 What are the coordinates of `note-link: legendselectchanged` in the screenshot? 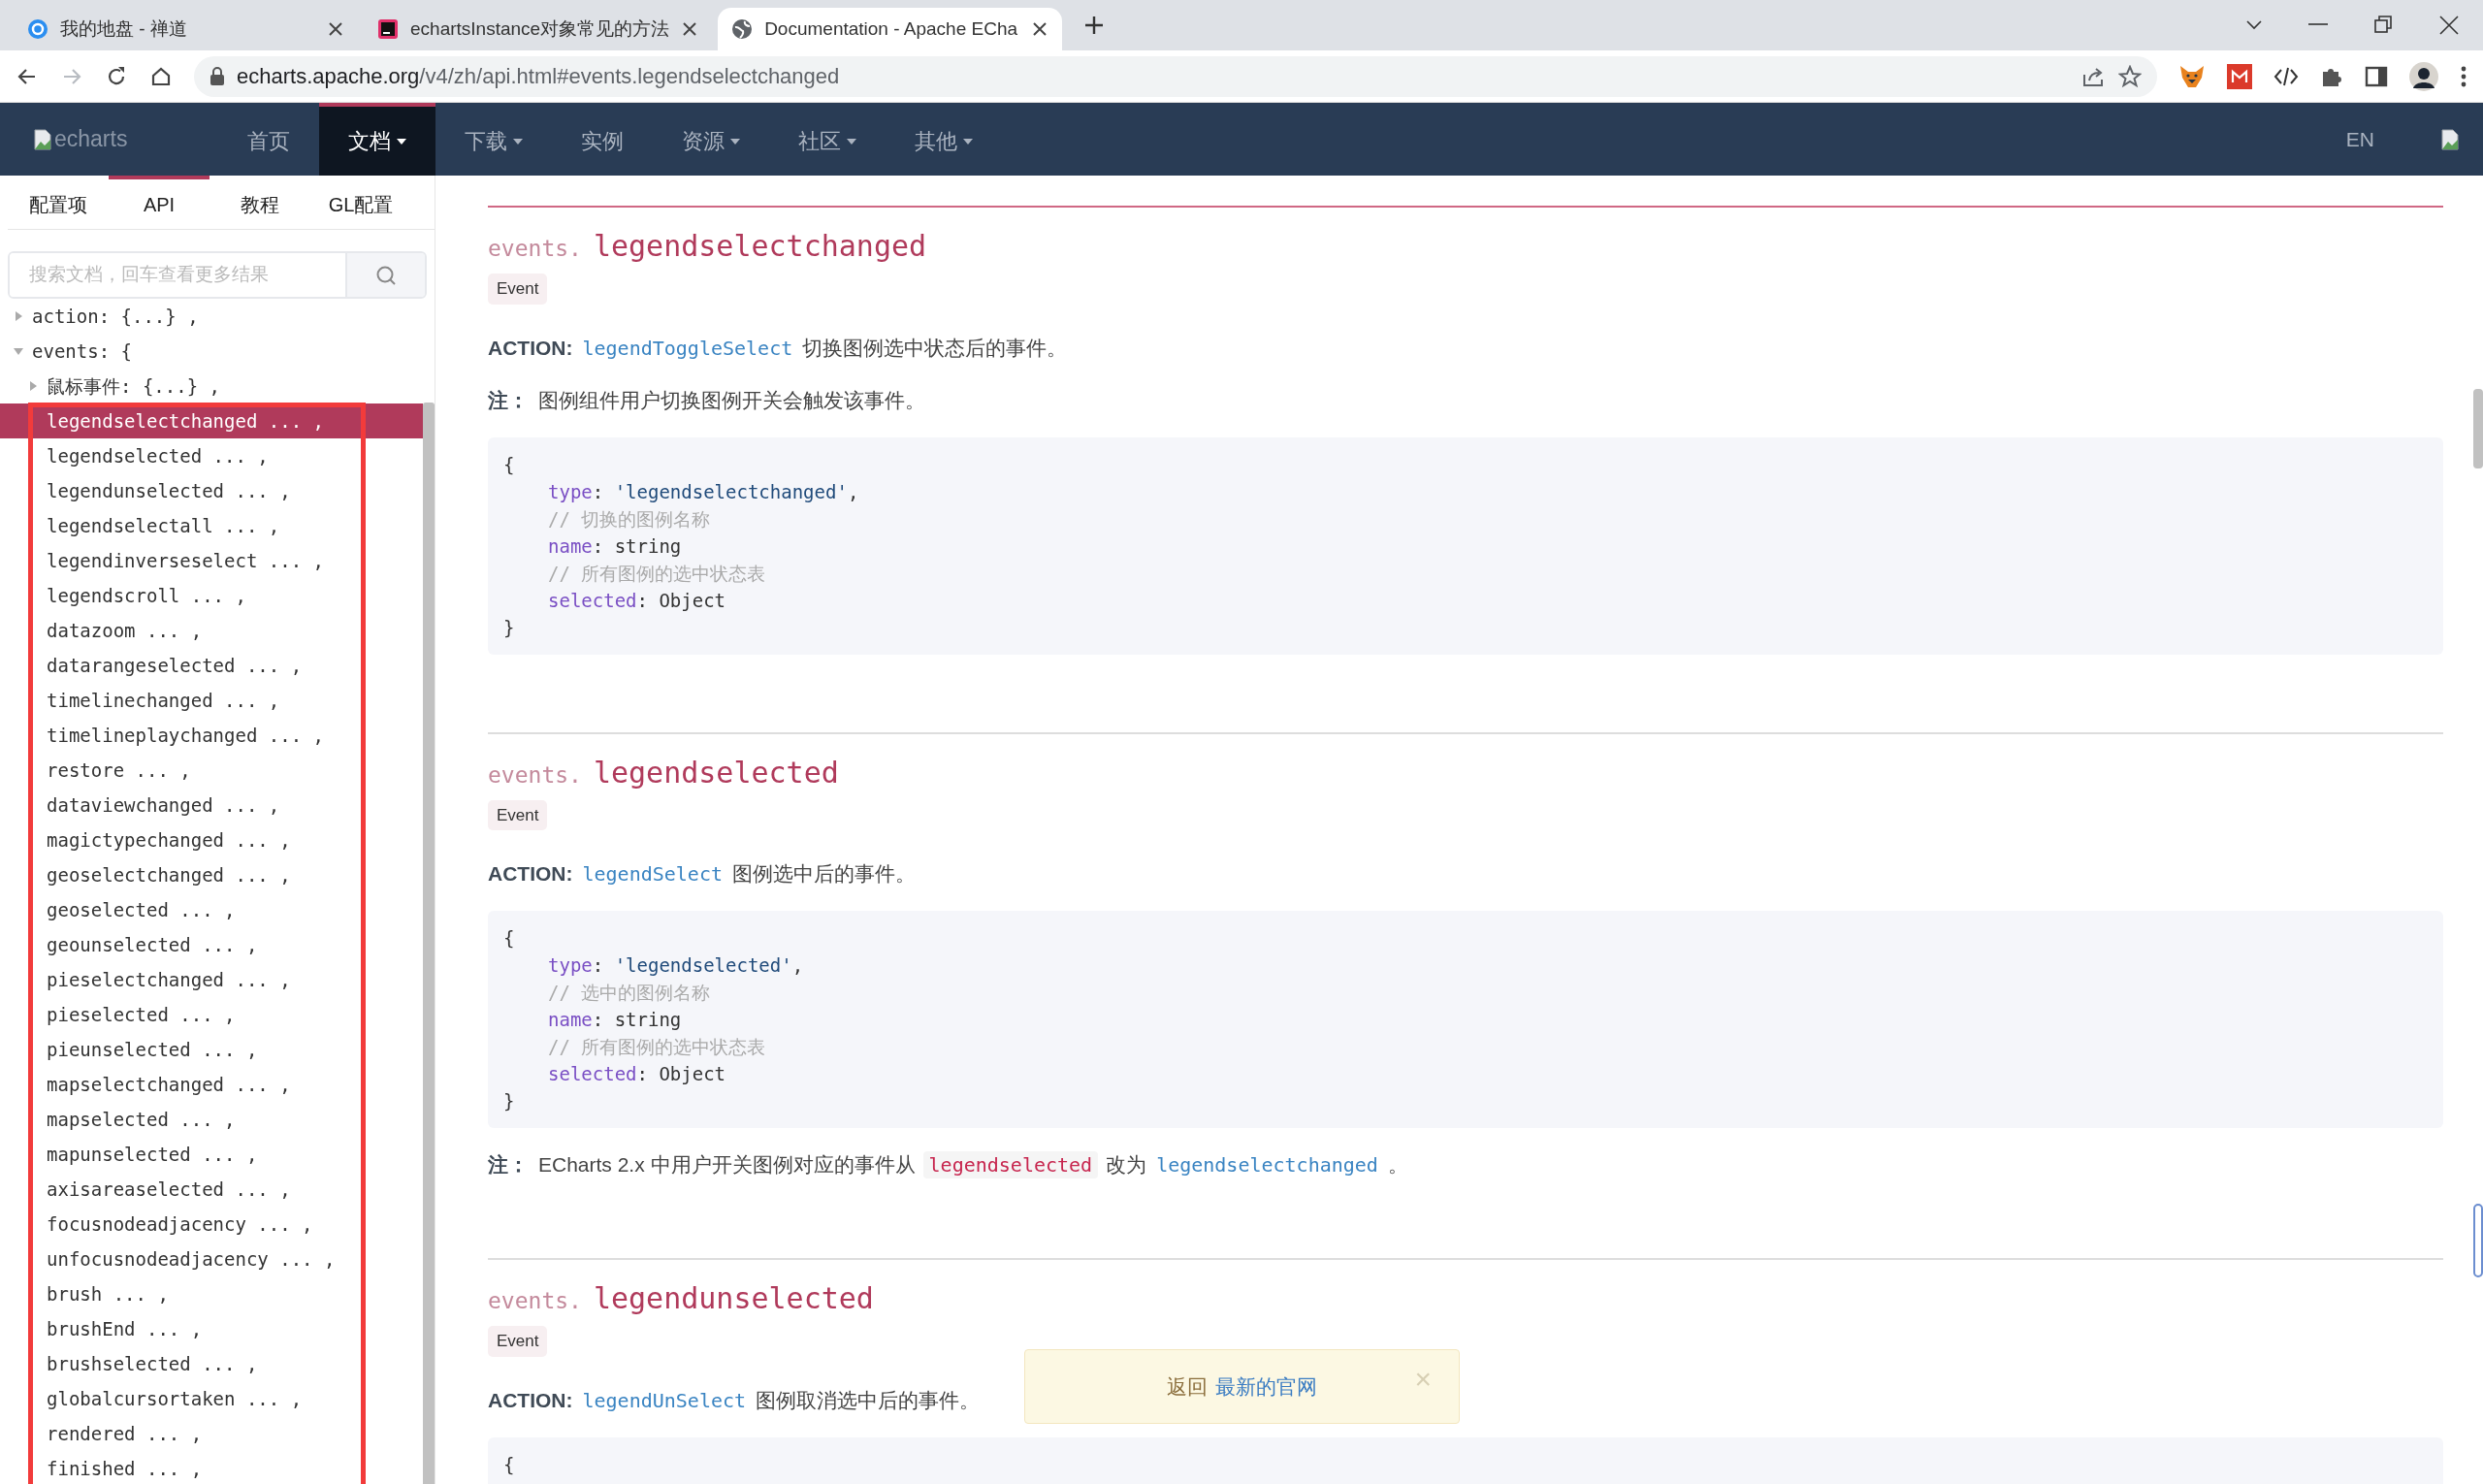 It's located at (1267, 1165).